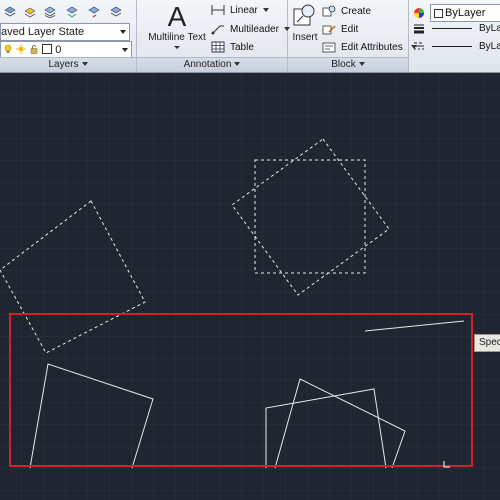  I want to click on linear-dimension-button: Linear, so click(240, 10).